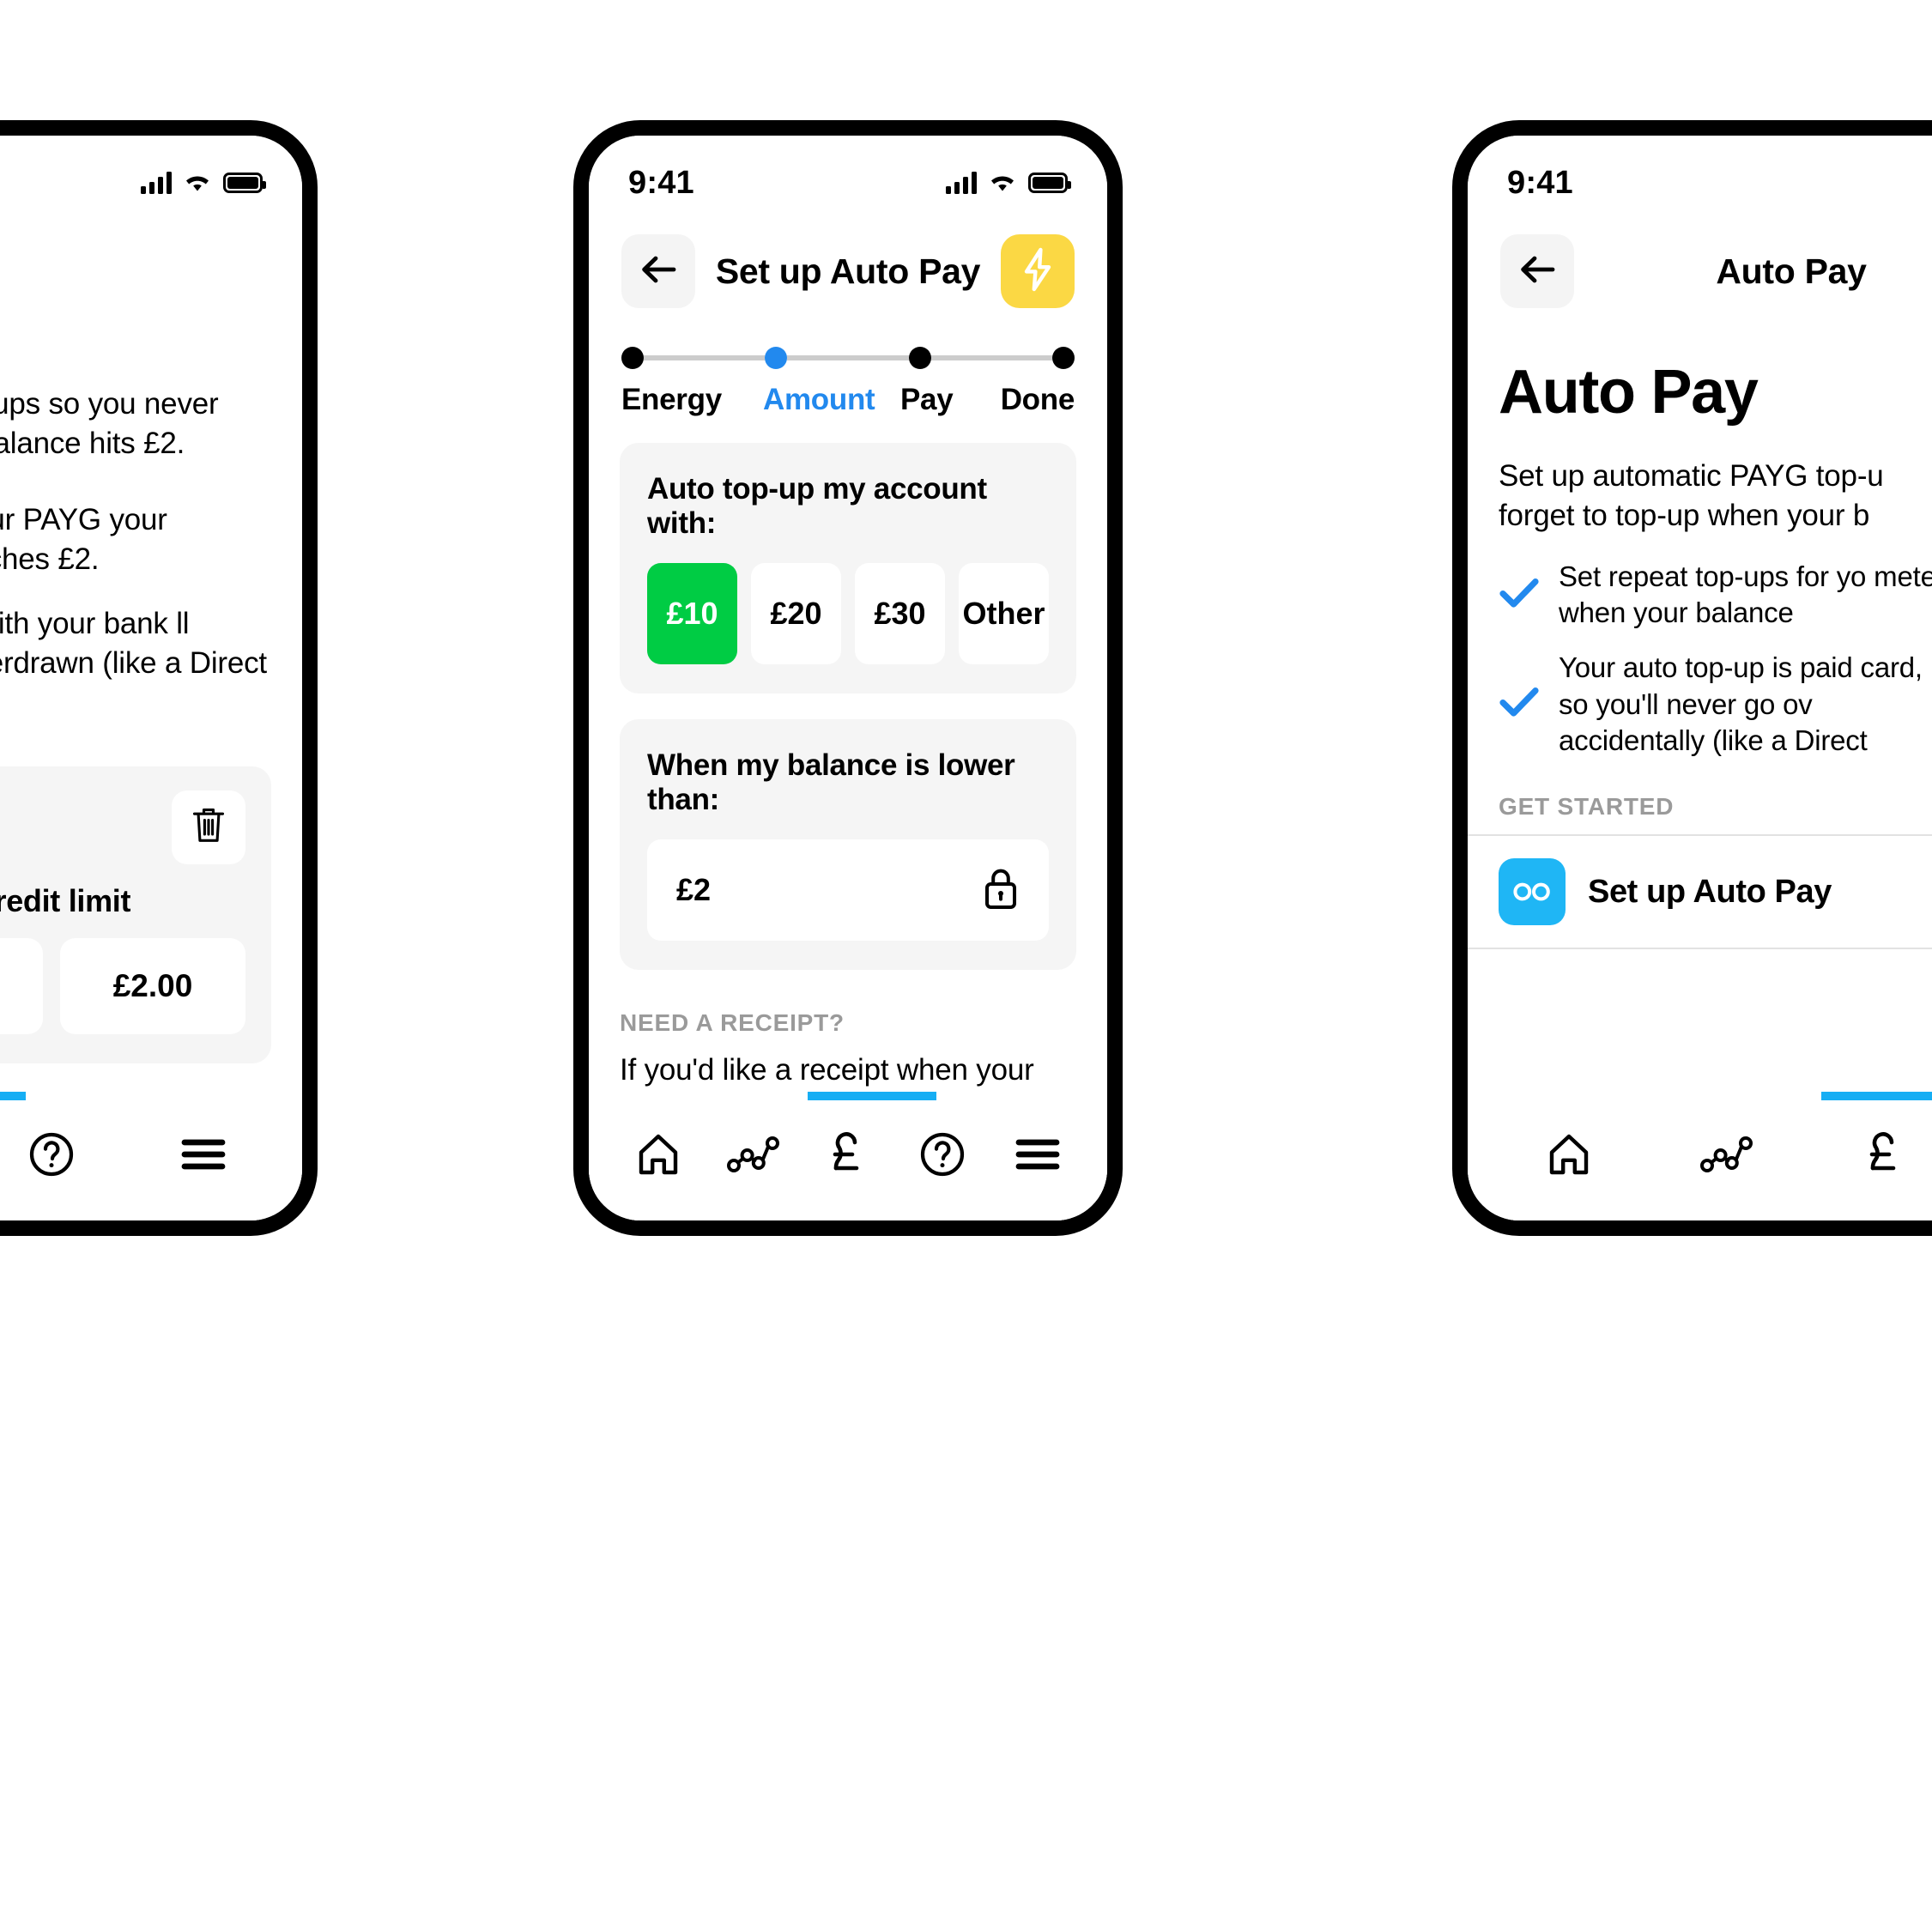  What do you see at coordinates (153, 986) in the screenshot?
I see `credit-limit-value: £2.00` at bounding box center [153, 986].